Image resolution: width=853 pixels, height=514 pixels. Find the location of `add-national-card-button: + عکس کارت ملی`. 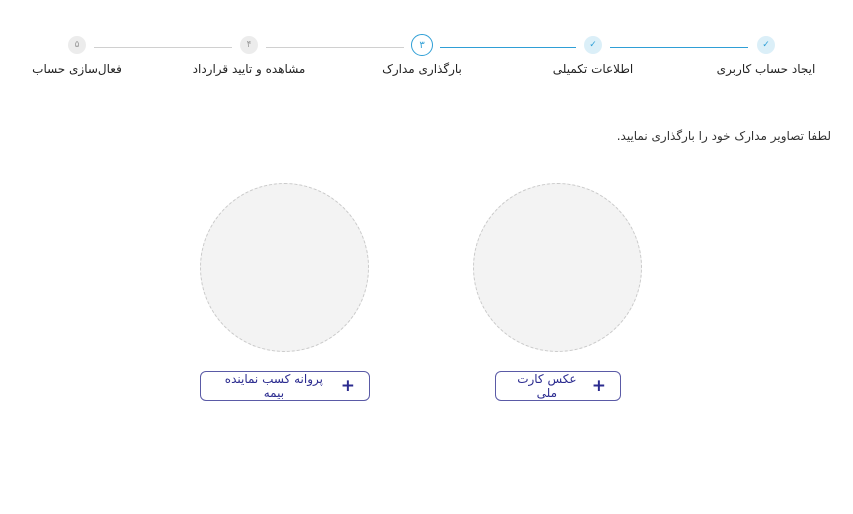

add-national-card-button: + عکس کارت ملی is located at coordinates (558, 386).